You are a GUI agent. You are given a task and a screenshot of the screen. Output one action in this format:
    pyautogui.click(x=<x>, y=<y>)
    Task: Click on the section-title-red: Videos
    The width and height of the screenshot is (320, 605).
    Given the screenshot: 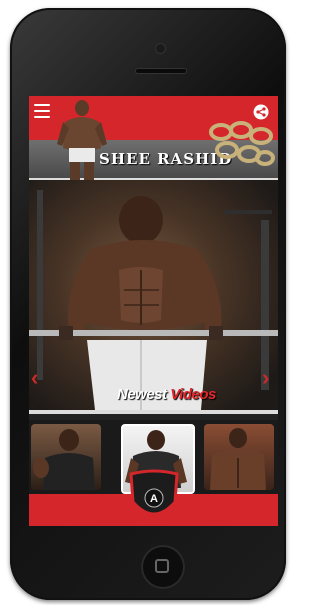 What is the action you would take?
    pyautogui.click(x=193, y=394)
    